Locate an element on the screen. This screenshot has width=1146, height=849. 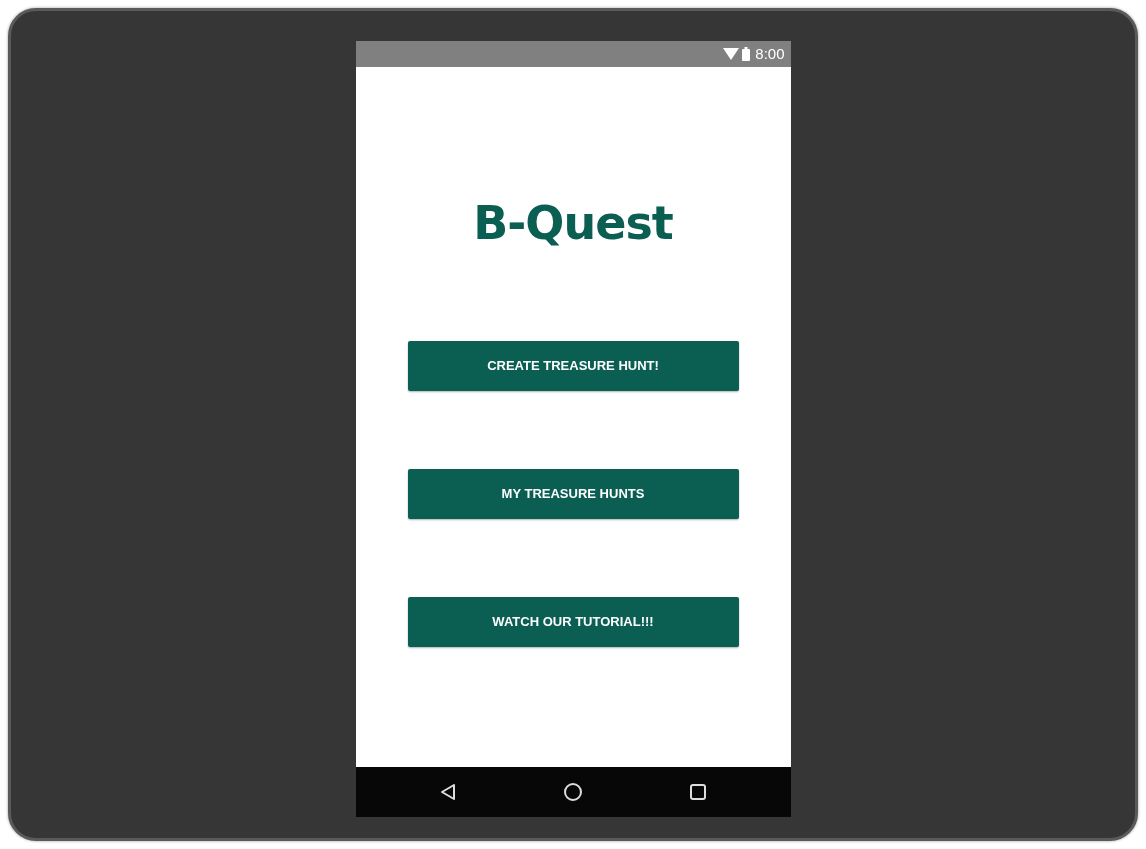
menu-button: WATCH OUR TUTORIAL!!! is located at coordinates (573, 622).